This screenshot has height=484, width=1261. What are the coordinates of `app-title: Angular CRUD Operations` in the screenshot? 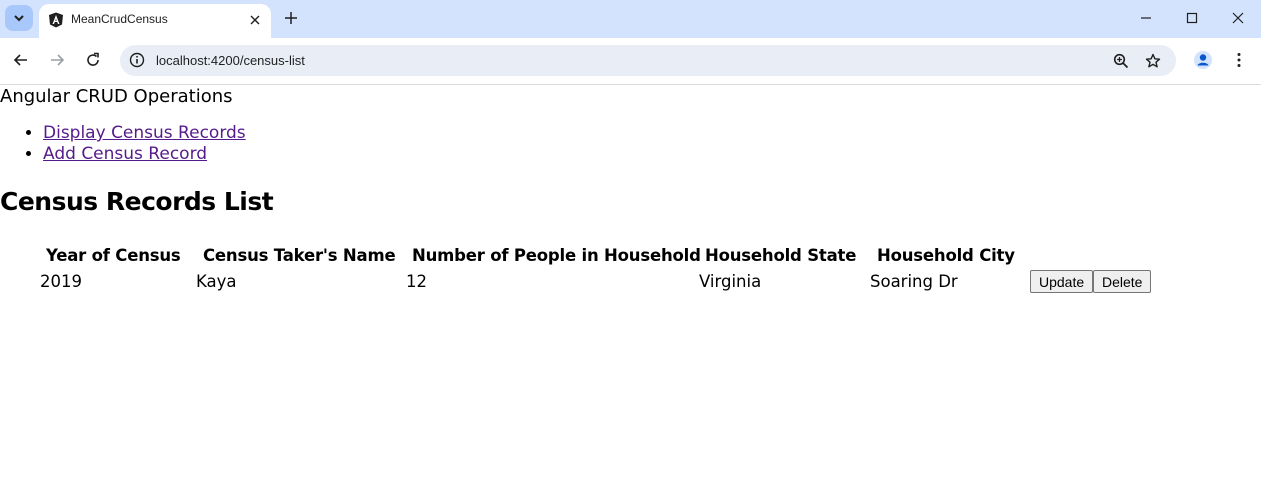 It's located at (116, 96).